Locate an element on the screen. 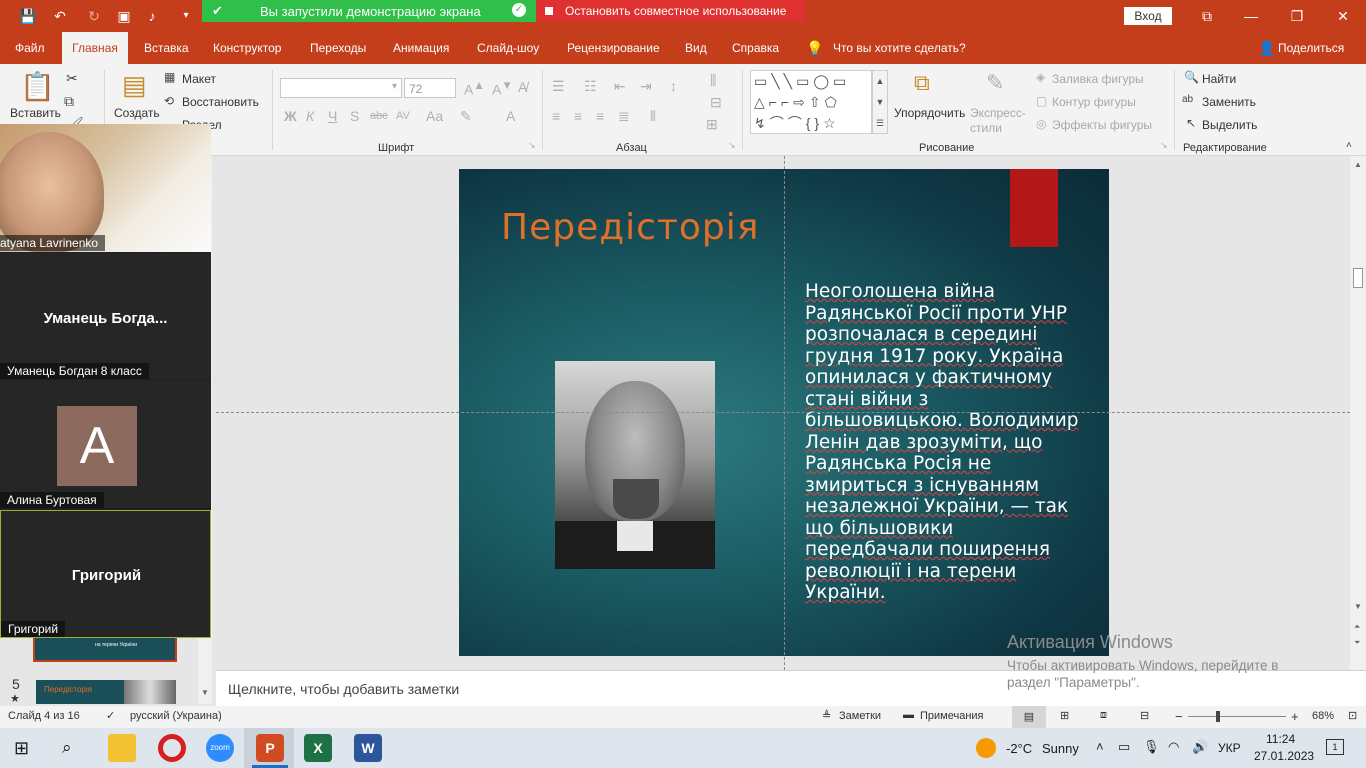  font-color-icon: A is located at coordinates (510, 116).